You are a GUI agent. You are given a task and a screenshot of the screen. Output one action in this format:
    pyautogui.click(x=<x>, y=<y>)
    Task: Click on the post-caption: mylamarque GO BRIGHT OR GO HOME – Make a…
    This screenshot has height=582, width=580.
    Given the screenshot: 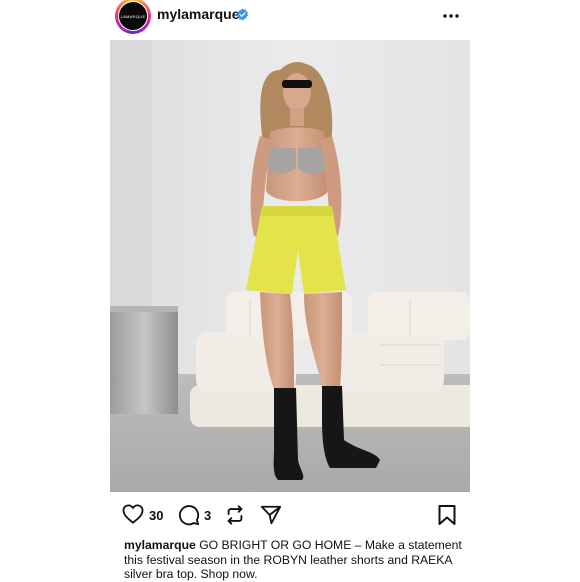 What is the action you would take?
    pyautogui.click(x=294, y=560)
    